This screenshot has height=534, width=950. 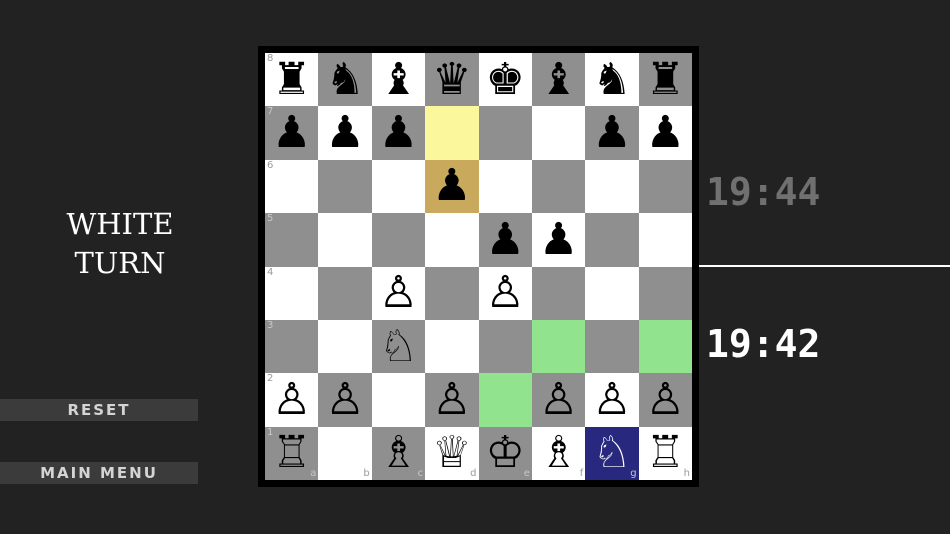 I want to click on square-d2: ♙, so click(x=452, y=400).